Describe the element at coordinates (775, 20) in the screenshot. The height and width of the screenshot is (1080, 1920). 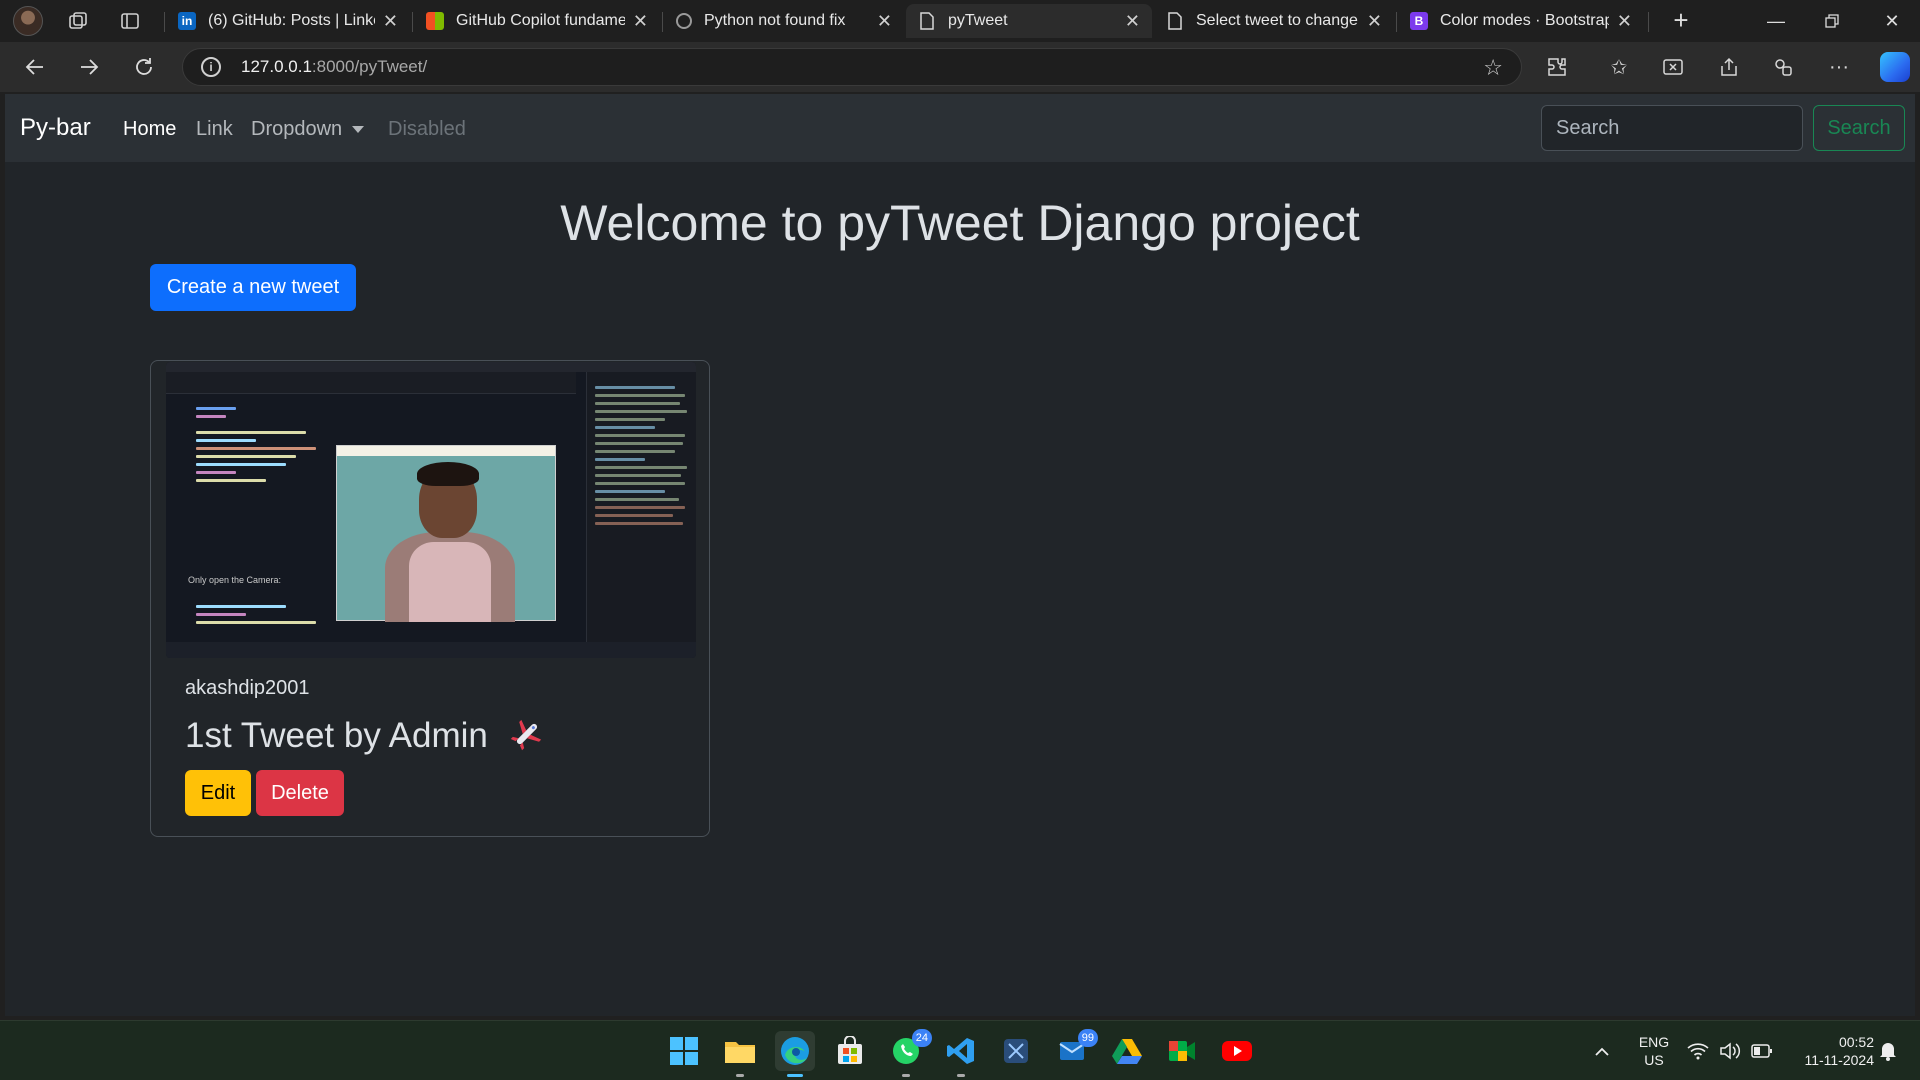
I see `tab-title: Python not found fix` at that location.